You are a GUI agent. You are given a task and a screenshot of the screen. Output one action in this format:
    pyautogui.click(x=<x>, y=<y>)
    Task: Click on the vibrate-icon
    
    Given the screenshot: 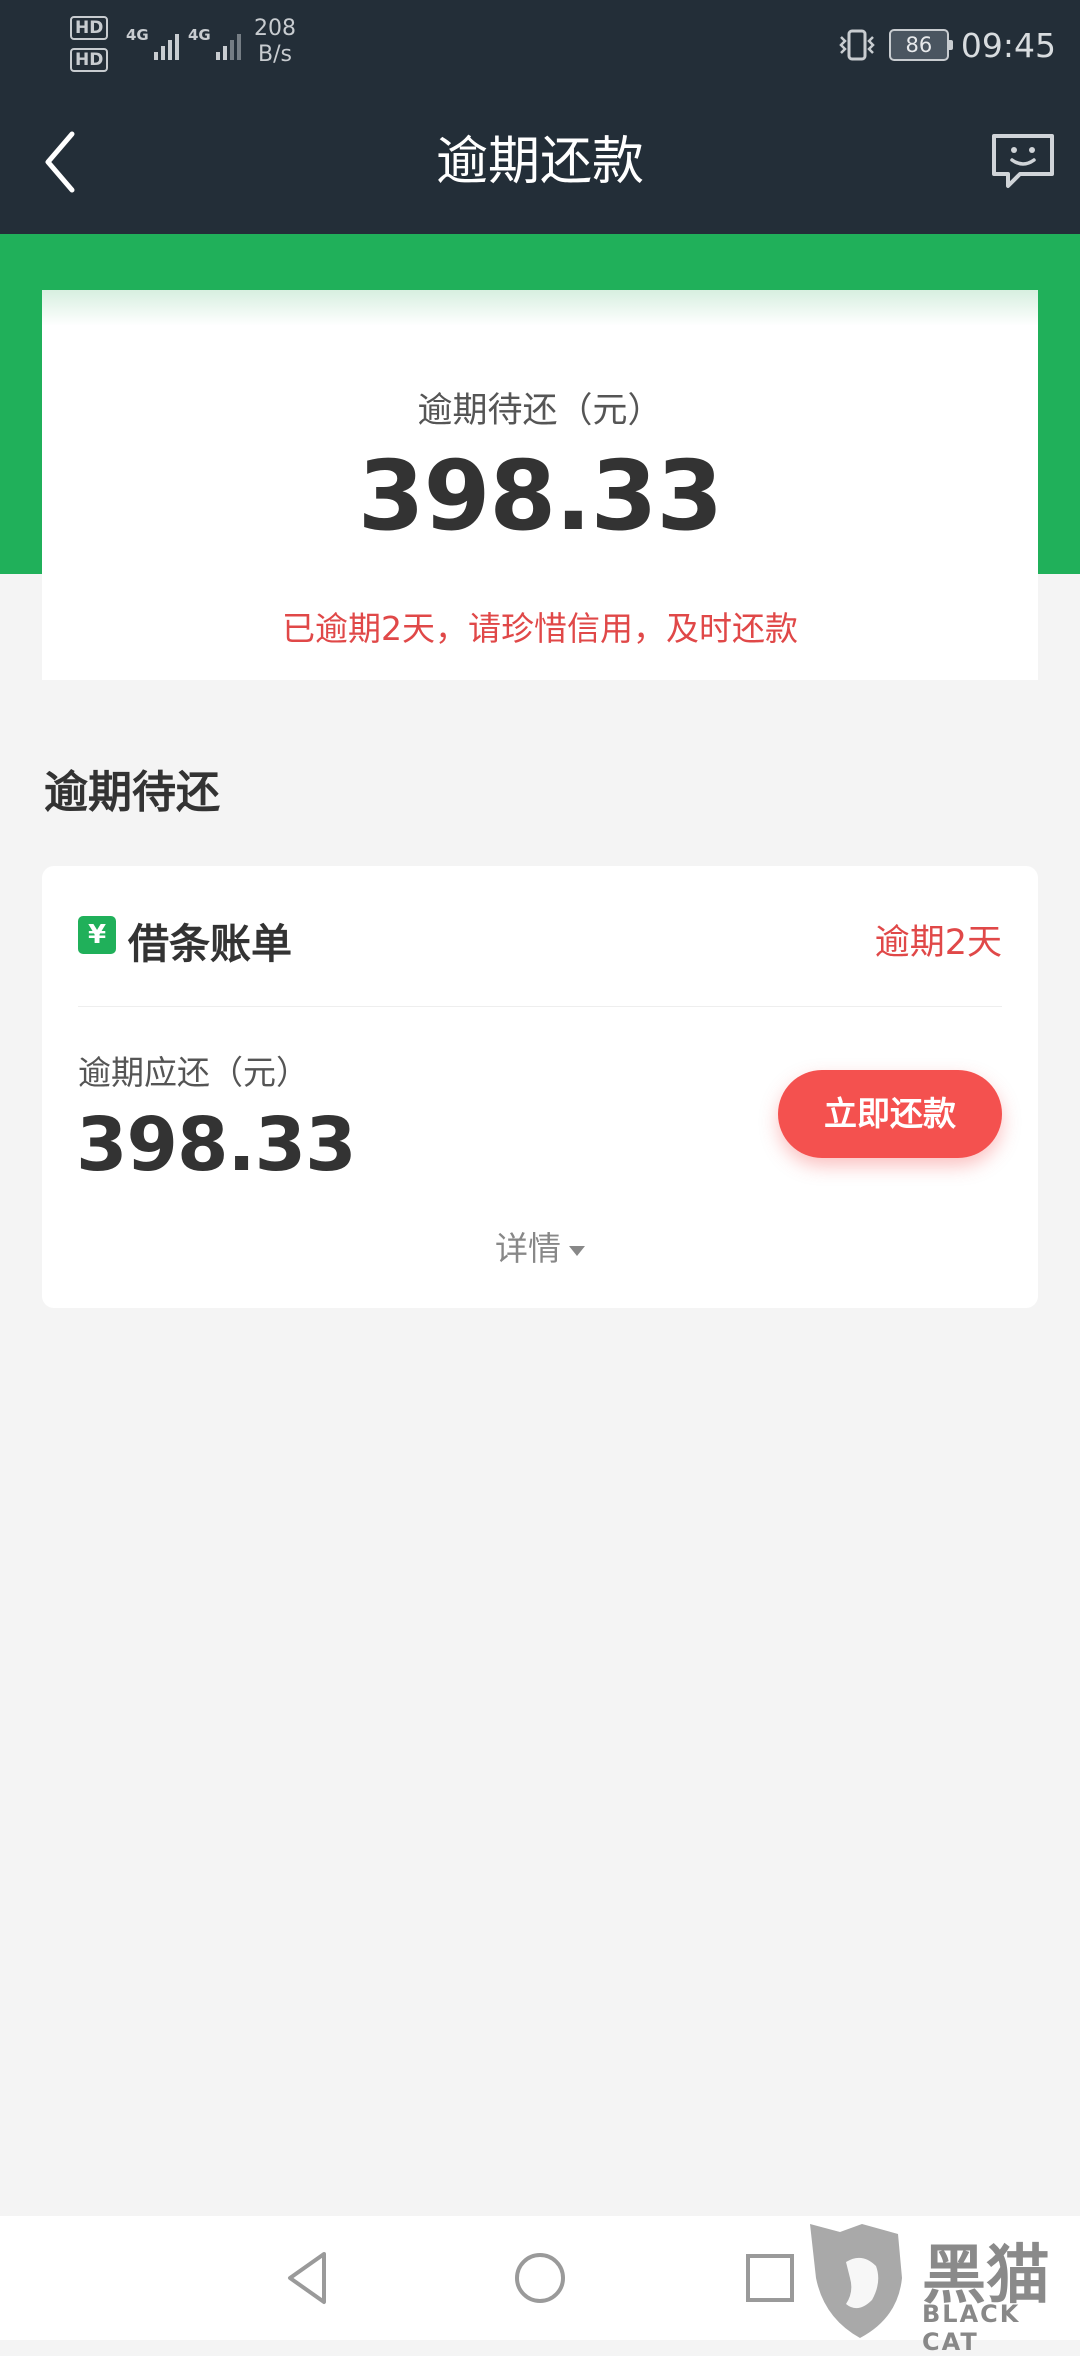 What is the action you would take?
    pyautogui.click(x=857, y=45)
    